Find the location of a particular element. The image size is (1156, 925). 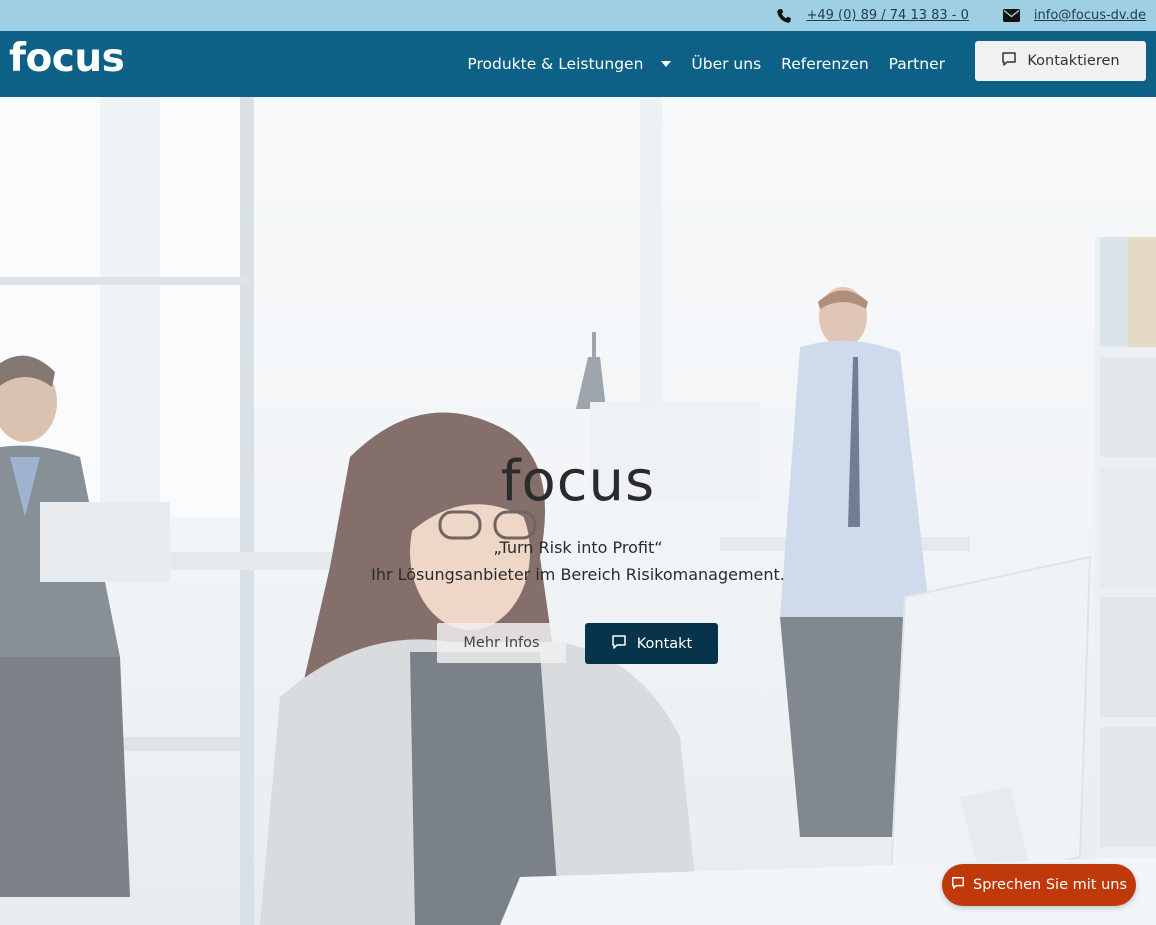

nav-item-label: Über uns is located at coordinates (726, 64).